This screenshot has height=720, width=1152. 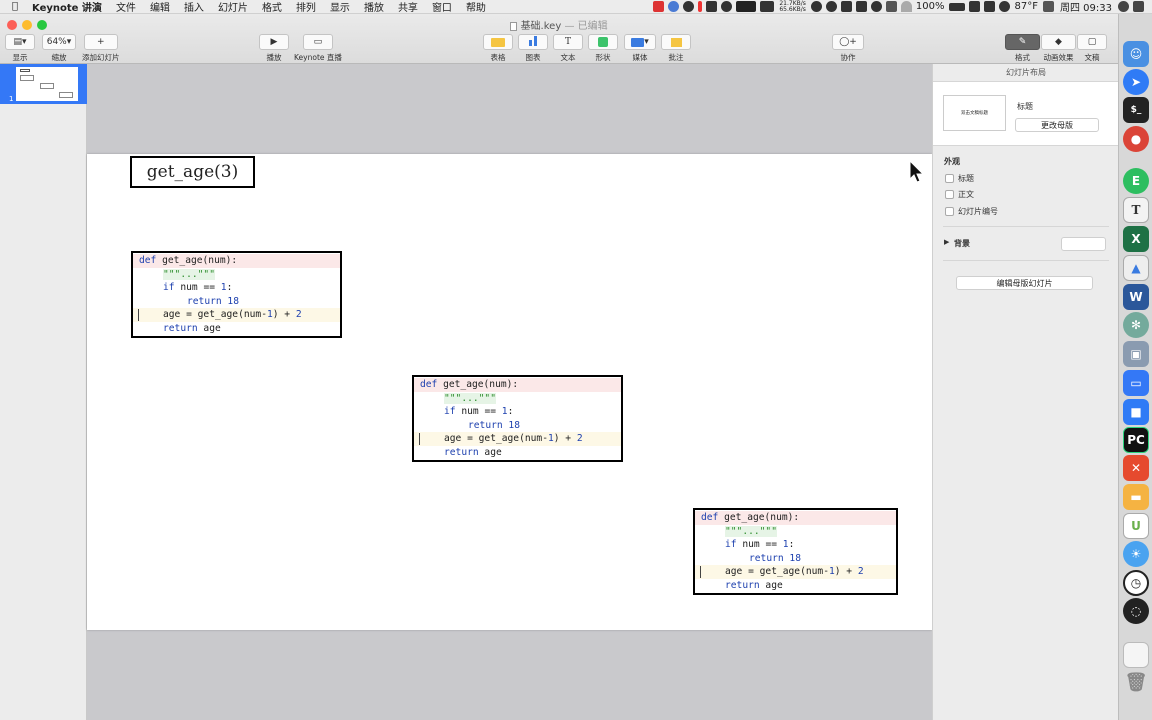 What do you see at coordinates (568, 48) in the screenshot?
I see `text-button: T 文本` at bounding box center [568, 48].